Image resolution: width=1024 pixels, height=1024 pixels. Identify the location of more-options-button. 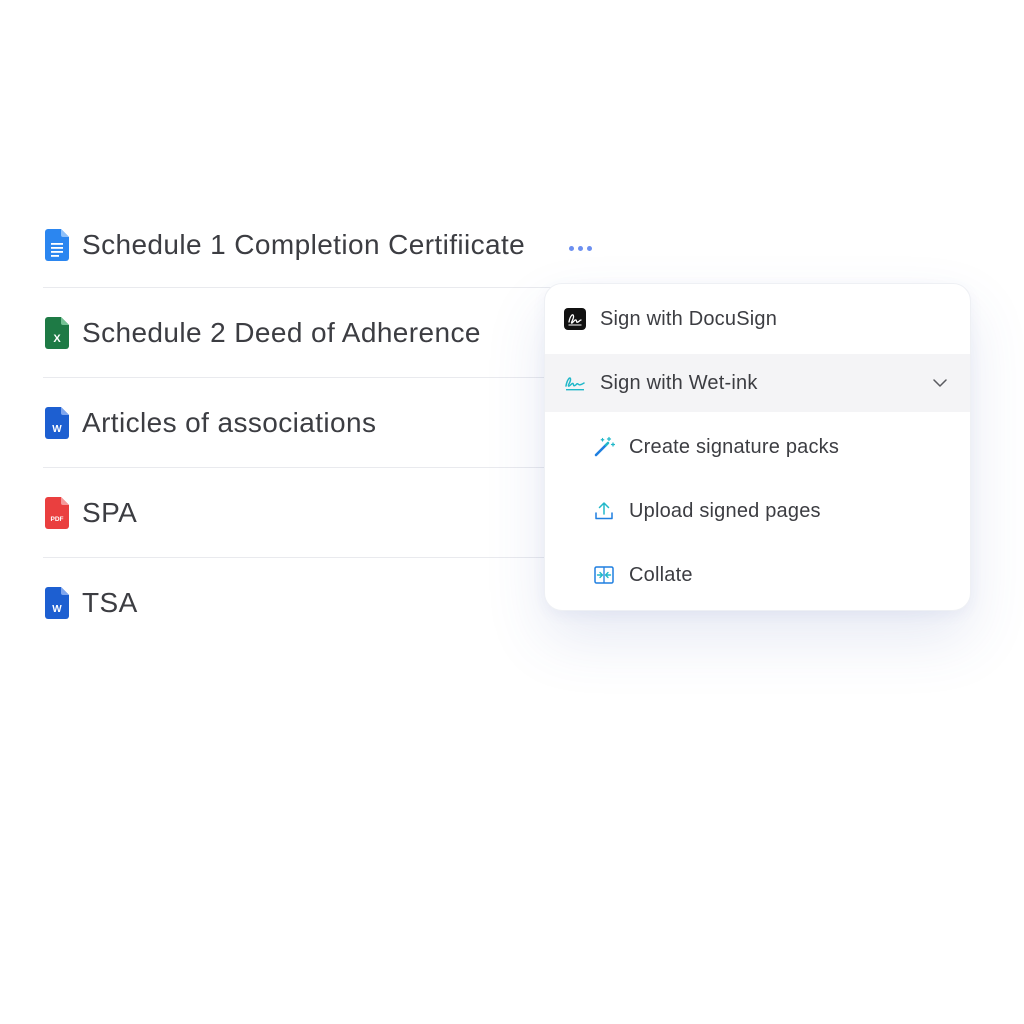
(580, 248).